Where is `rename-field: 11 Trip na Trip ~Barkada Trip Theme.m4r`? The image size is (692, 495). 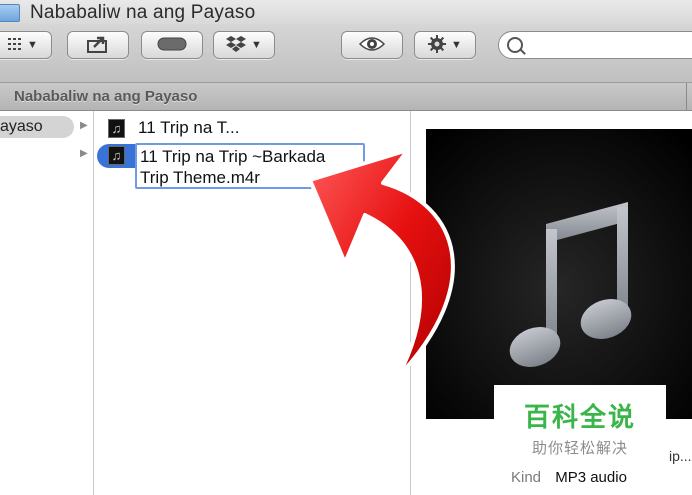
rename-field: 11 Trip na Trip ~Barkada Trip Theme.m4r is located at coordinates (250, 166).